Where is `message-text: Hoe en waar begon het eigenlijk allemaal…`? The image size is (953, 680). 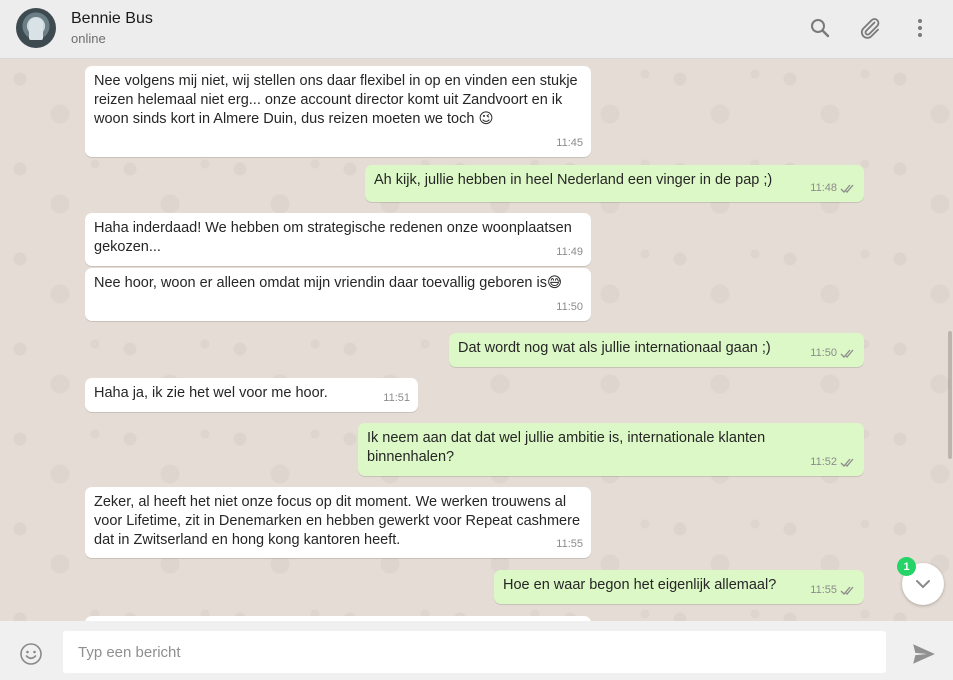
message-text: Hoe en waar begon het eigenlijk allemaal… is located at coordinates (640, 585).